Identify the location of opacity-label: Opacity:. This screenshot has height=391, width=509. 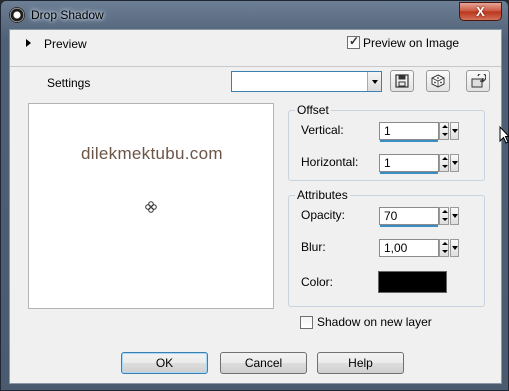
(323, 215).